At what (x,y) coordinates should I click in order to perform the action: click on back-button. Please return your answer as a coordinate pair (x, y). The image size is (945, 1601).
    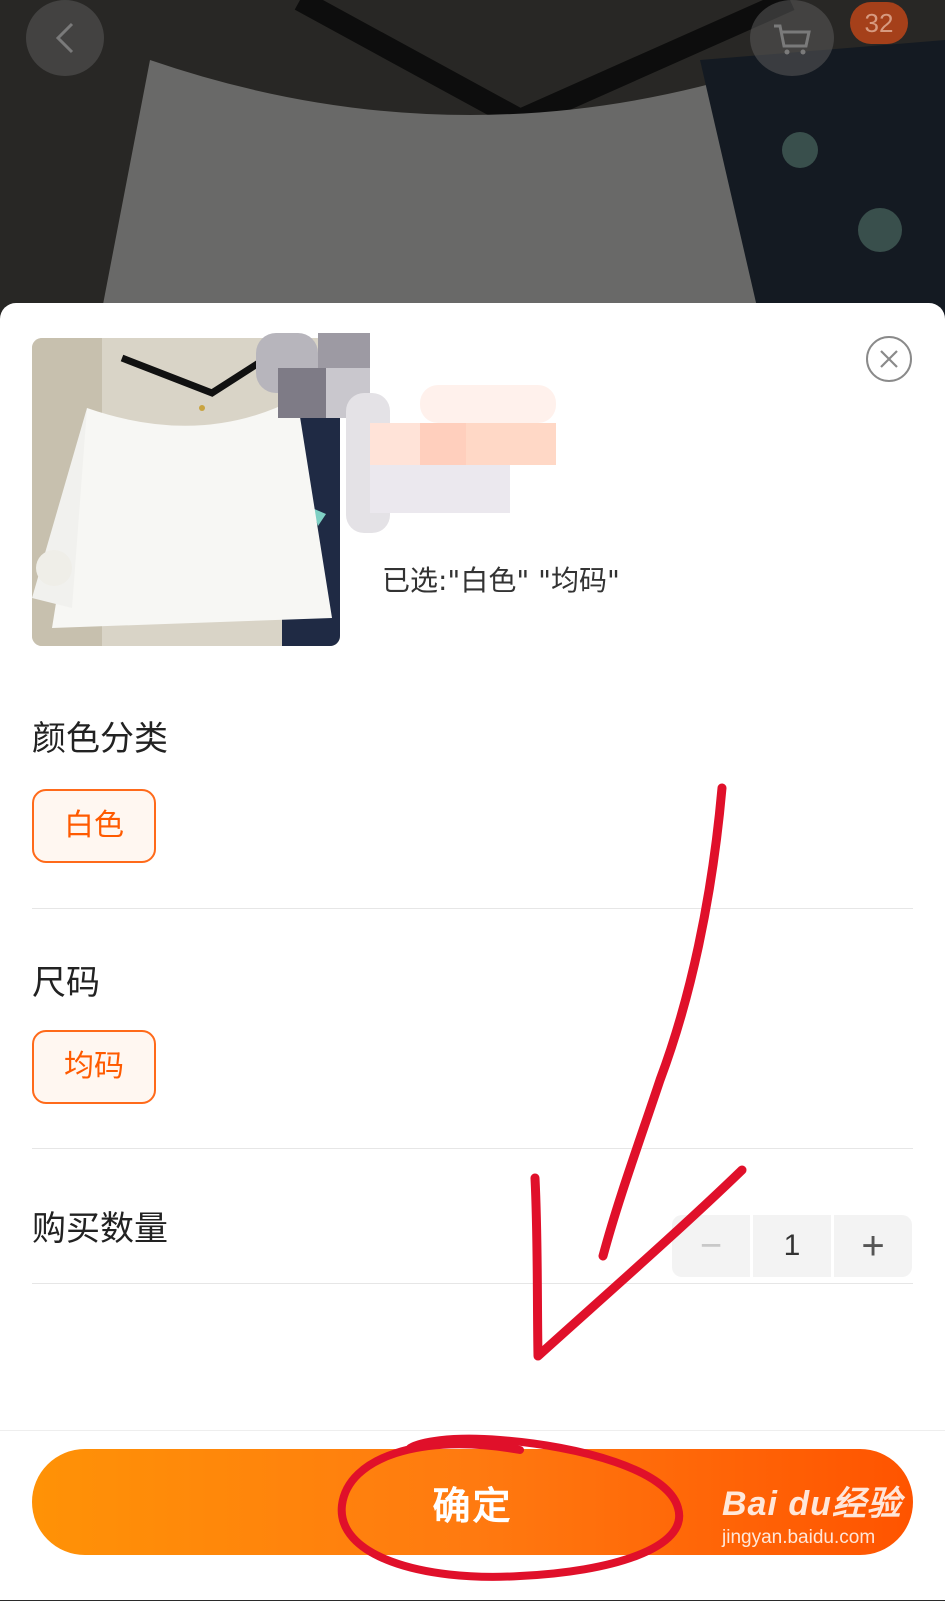
    Looking at the image, I should click on (65, 38).